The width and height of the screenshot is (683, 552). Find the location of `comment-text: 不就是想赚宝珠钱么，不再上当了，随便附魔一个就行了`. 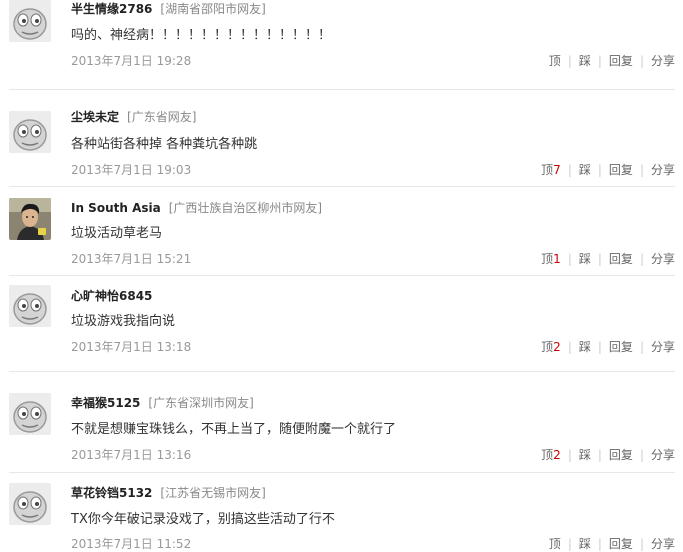

comment-text: 不就是想赚宝珠钱么，不再上当了，随便附魔一个就行了 is located at coordinates (234, 429).